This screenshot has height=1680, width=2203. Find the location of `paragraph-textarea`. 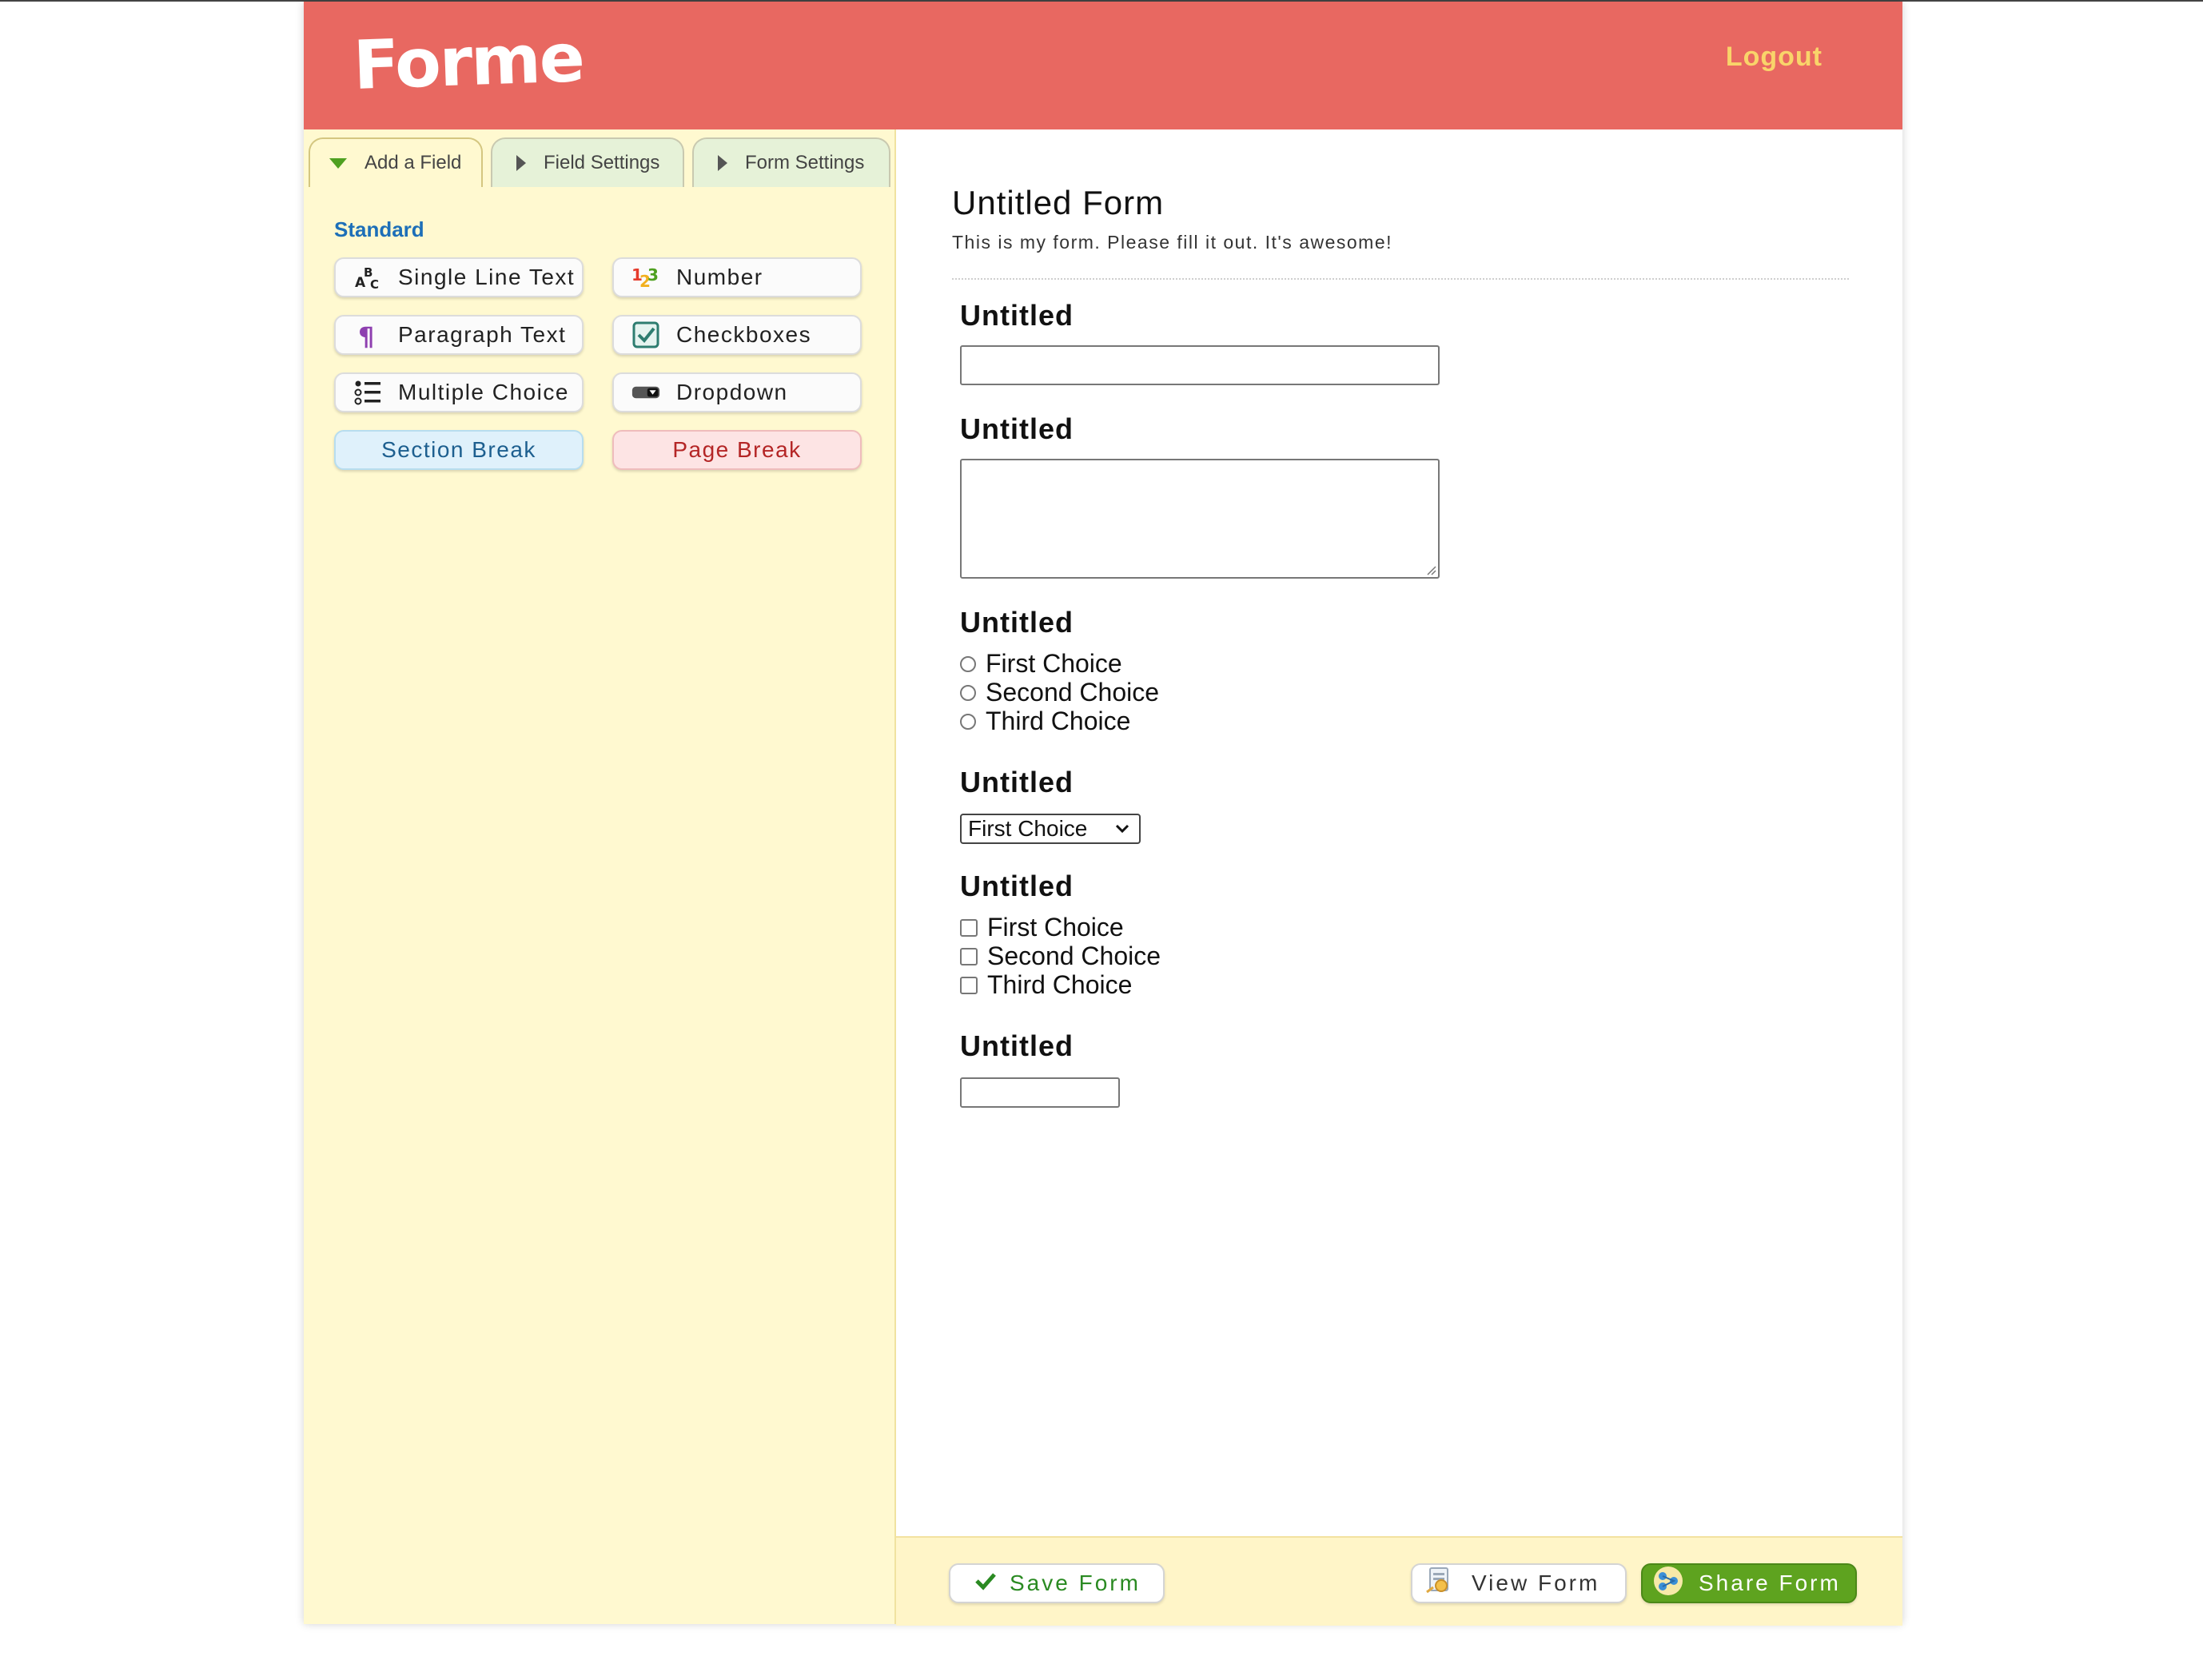

paragraph-textarea is located at coordinates (1200, 519).